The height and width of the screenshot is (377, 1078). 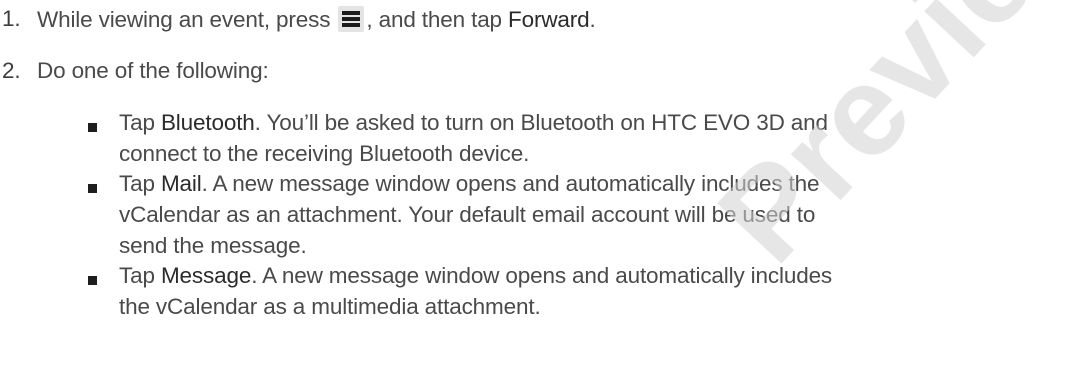 I want to click on step-number: 2., so click(x=11, y=70).